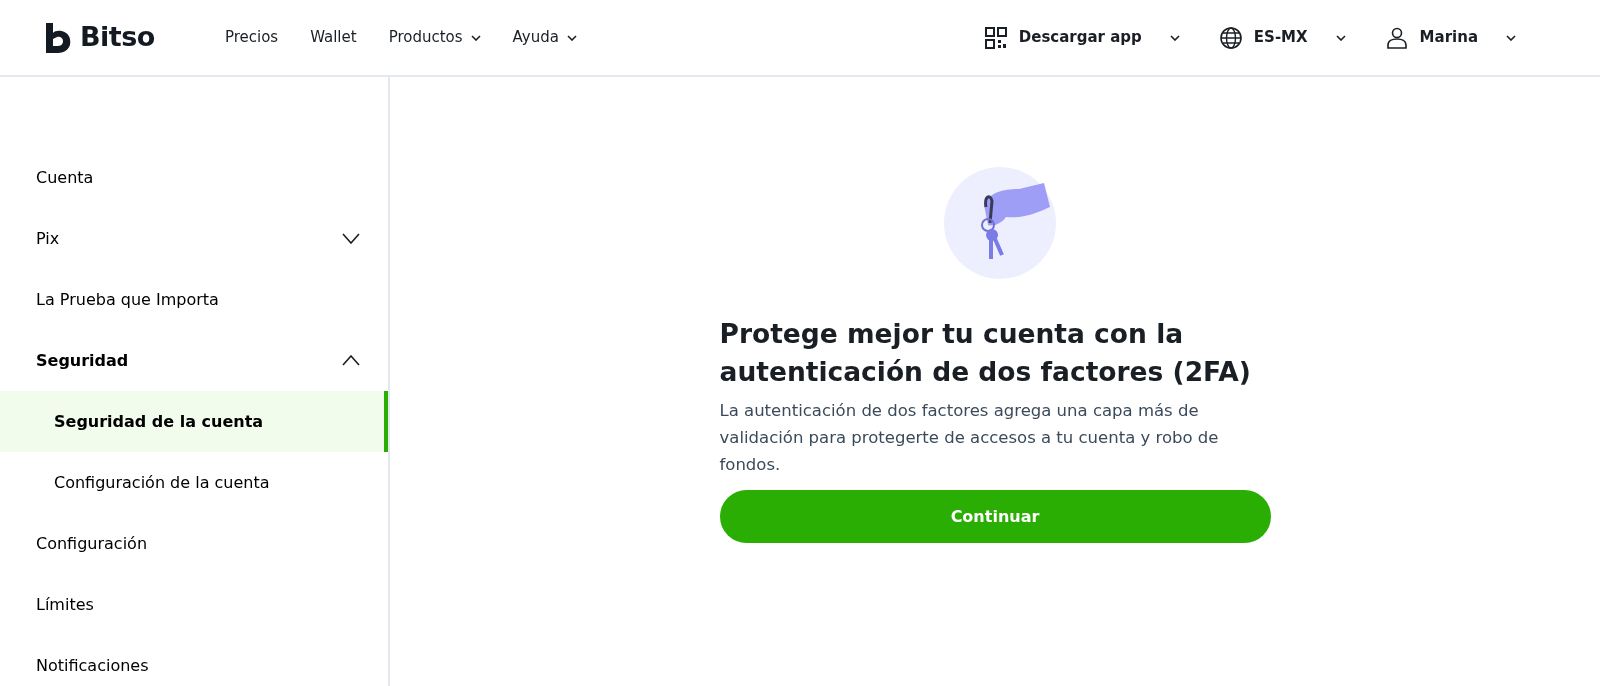 This screenshot has width=1600, height=686. I want to click on sidebar-item: Pix, so click(194, 238).